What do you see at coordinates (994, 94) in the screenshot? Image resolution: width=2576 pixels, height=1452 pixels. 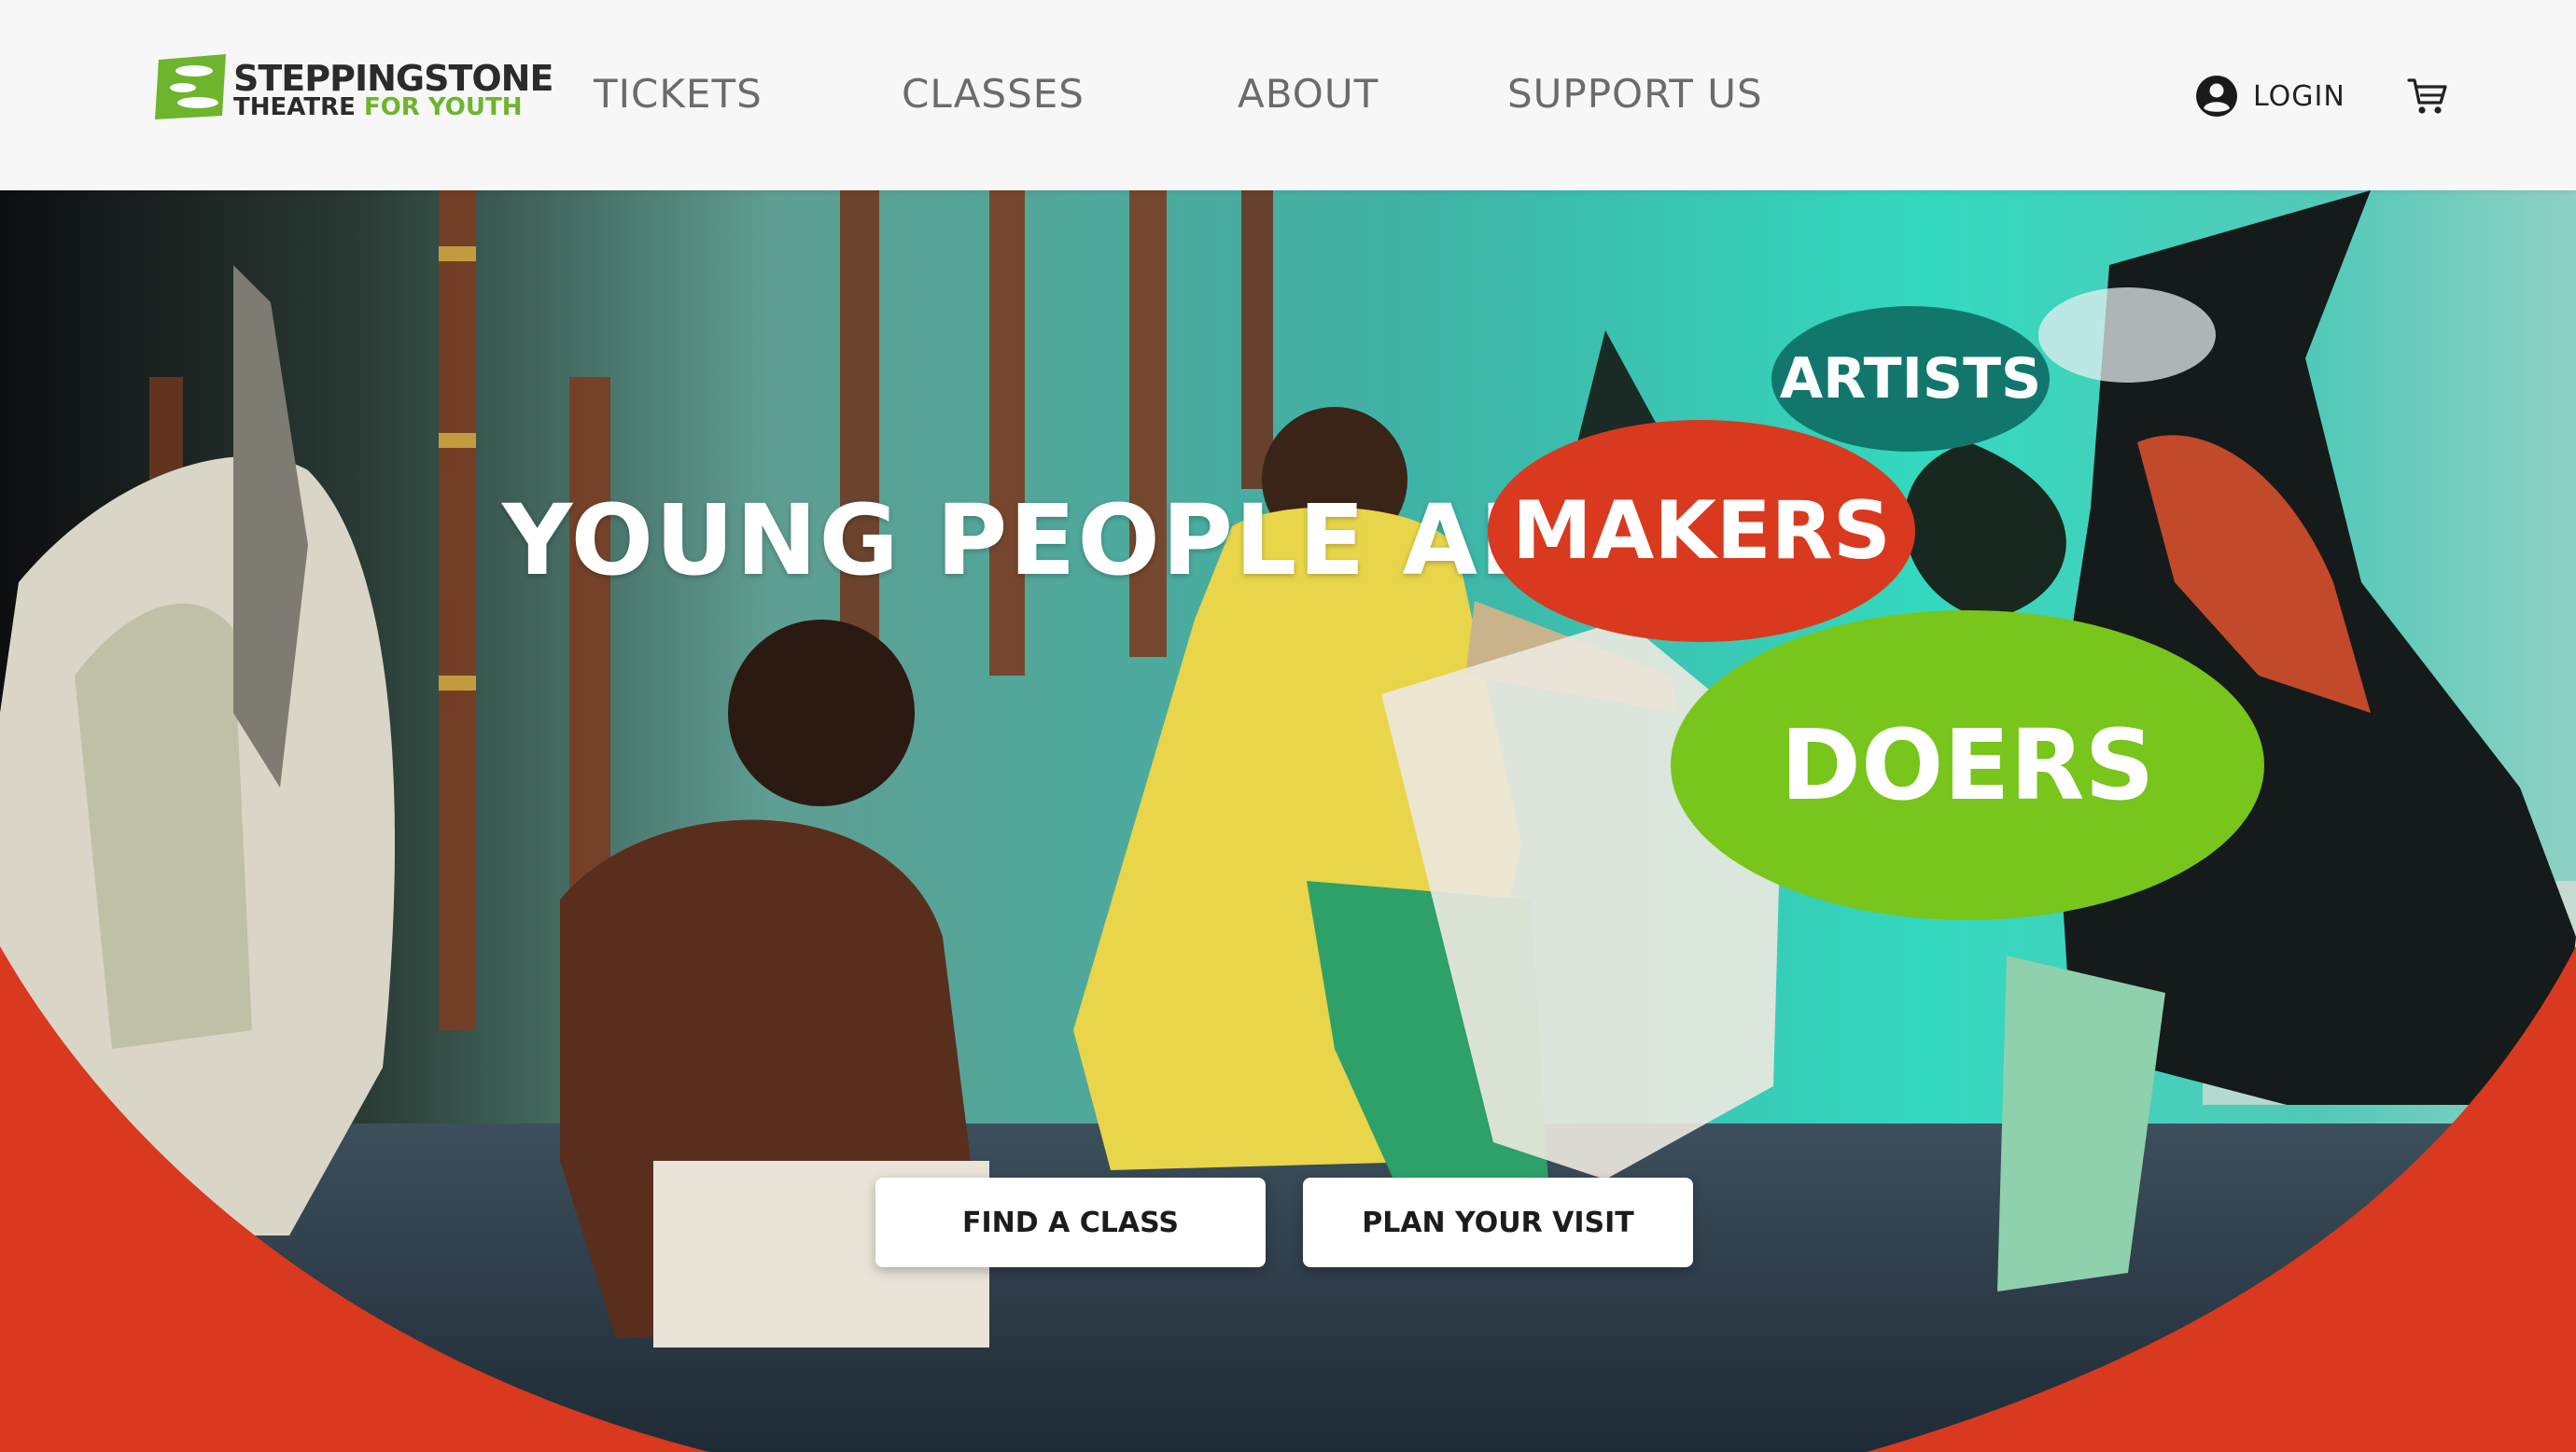 I see `nav-classes: CLASSES` at bounding box center [994, 94].